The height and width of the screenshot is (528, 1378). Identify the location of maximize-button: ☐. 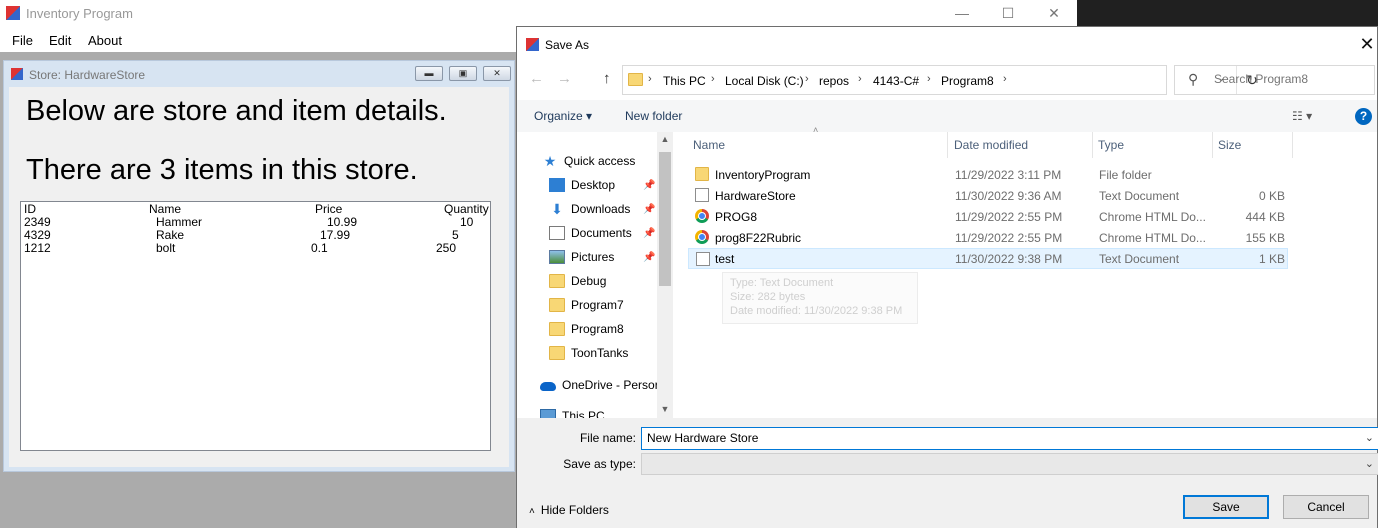
(1008, 13).